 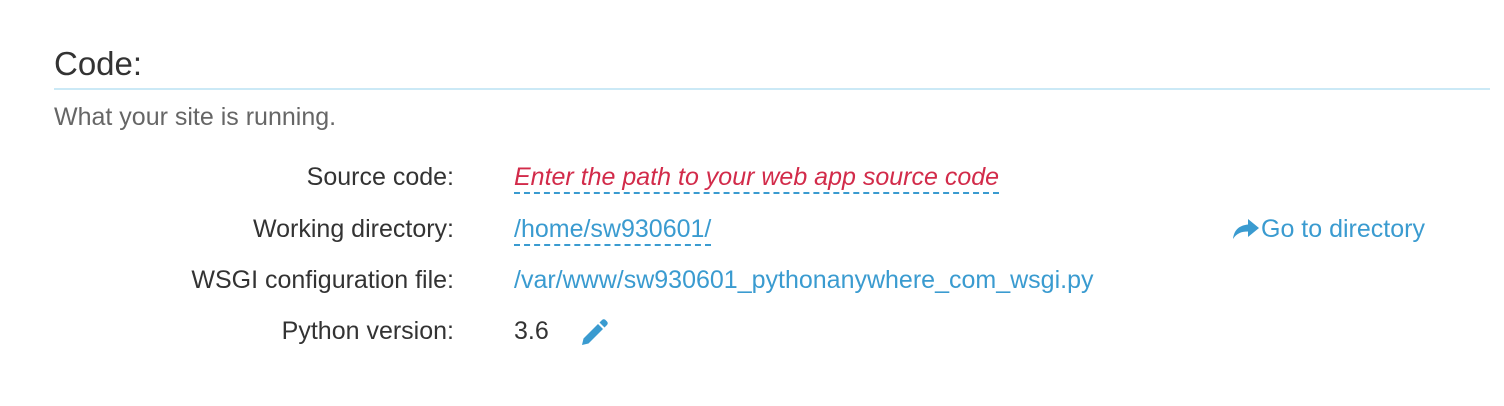 What do you see at coordinates (772, 89) in the screenshot?
I see `title-divider` at bounding box center [772, 89].